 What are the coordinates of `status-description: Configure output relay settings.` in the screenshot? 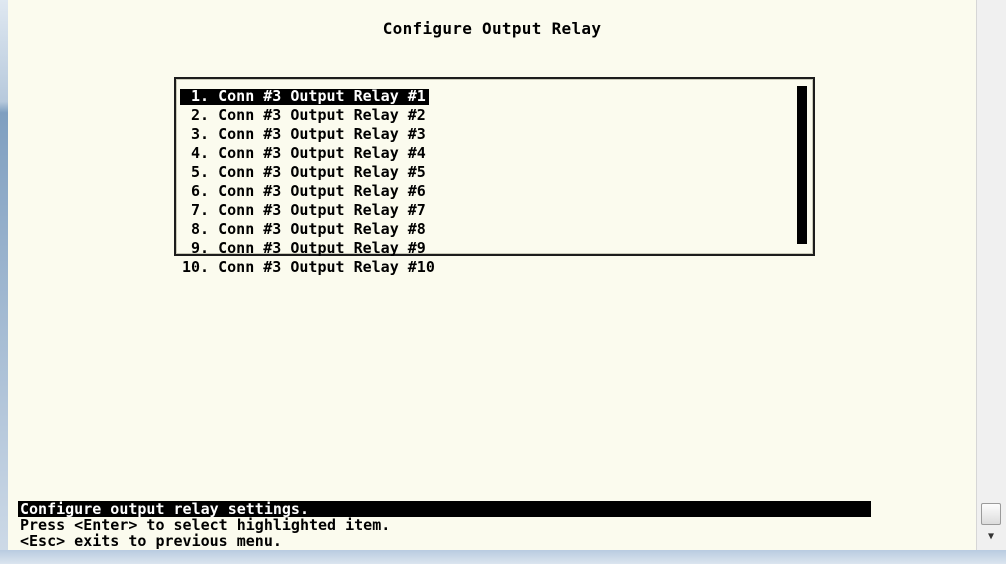 It's located at (444, 509).